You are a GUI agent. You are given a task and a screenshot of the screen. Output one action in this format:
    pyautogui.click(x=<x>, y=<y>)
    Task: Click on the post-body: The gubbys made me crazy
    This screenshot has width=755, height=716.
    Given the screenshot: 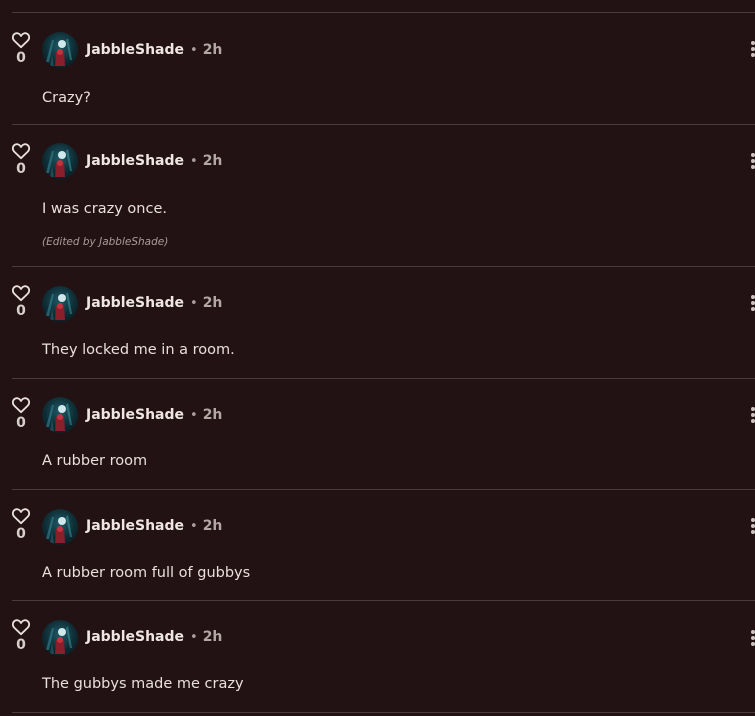 What is the action you would take?
    pyautogui.click(x=143, y=684)
    